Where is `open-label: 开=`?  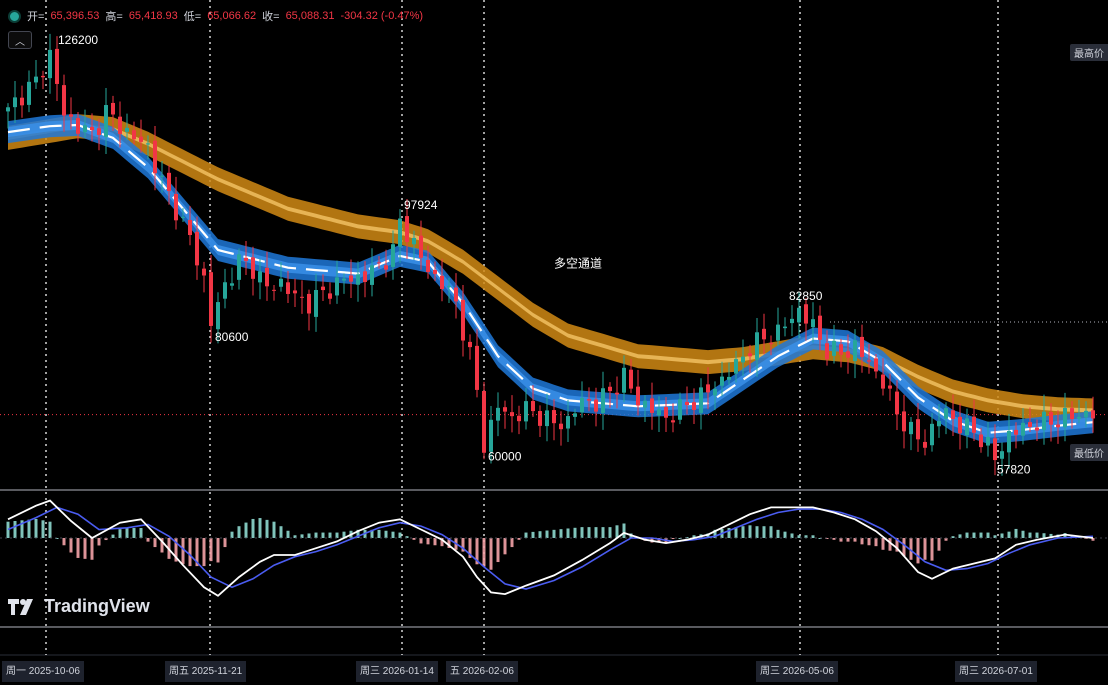 open-label: 开= is located at coordinates (36, 17).